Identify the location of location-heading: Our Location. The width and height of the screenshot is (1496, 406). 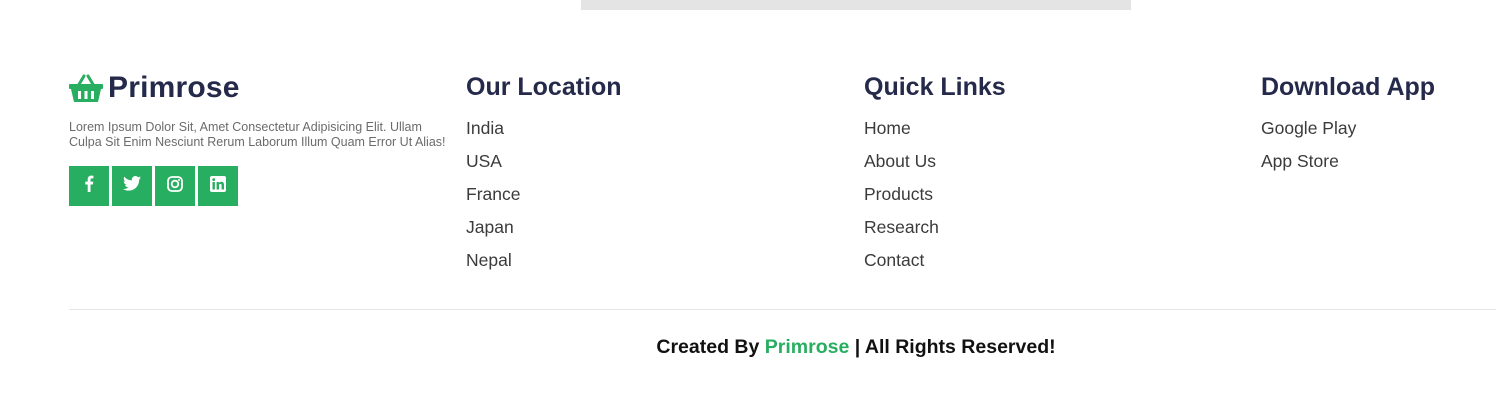
(544, 87).